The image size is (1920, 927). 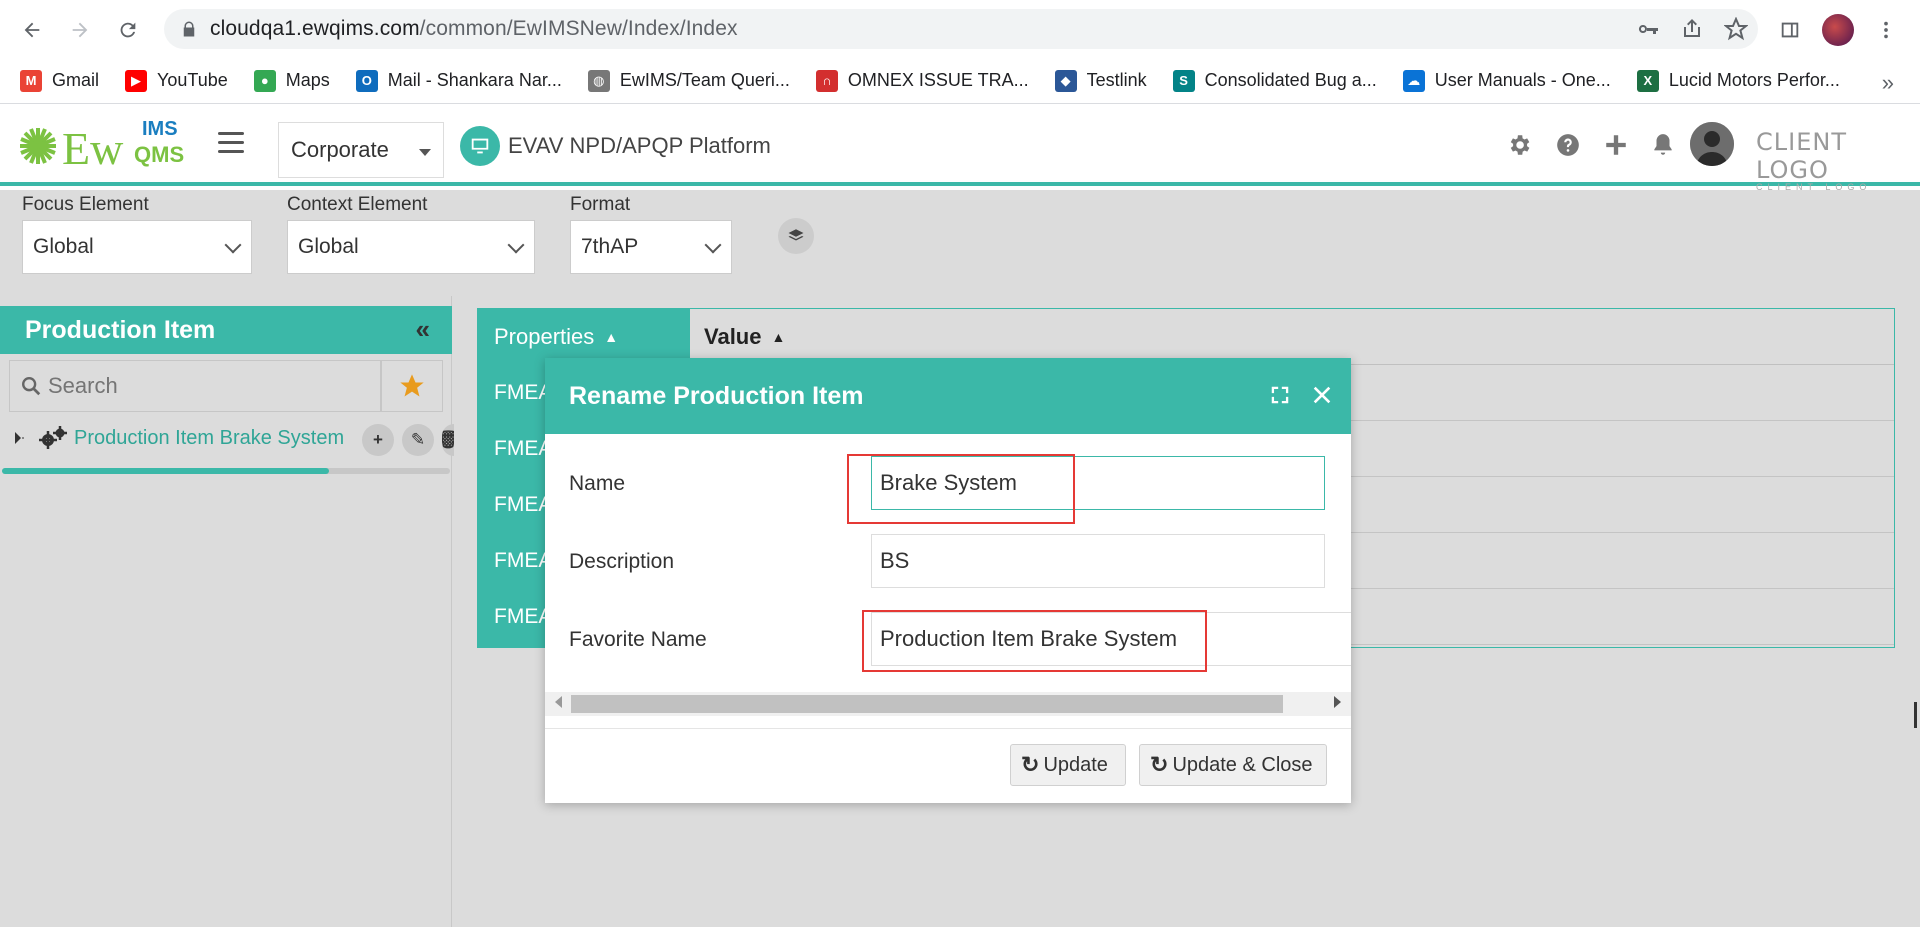 What do you see at coordinates (1159, 764) in the screenshot?
I see `refresh-icon: ↻` at bounding box center [1159, 764].